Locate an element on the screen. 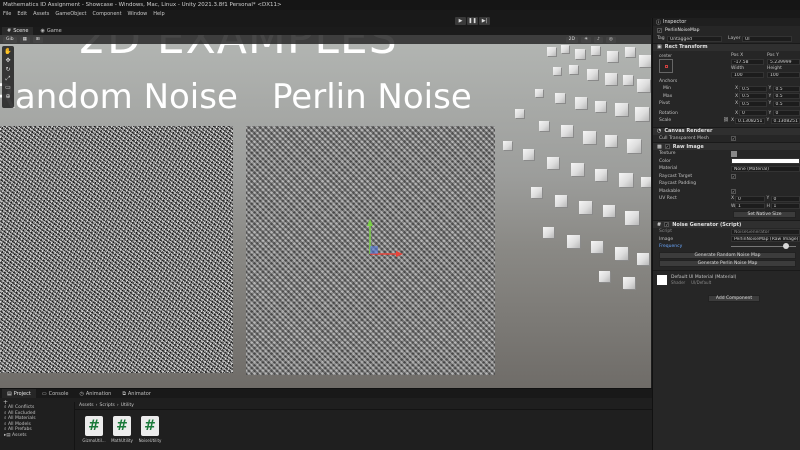 The height and width of the screenshot is (450, 800). snap-icon: ⊞ is located at coordinates (37, 39).